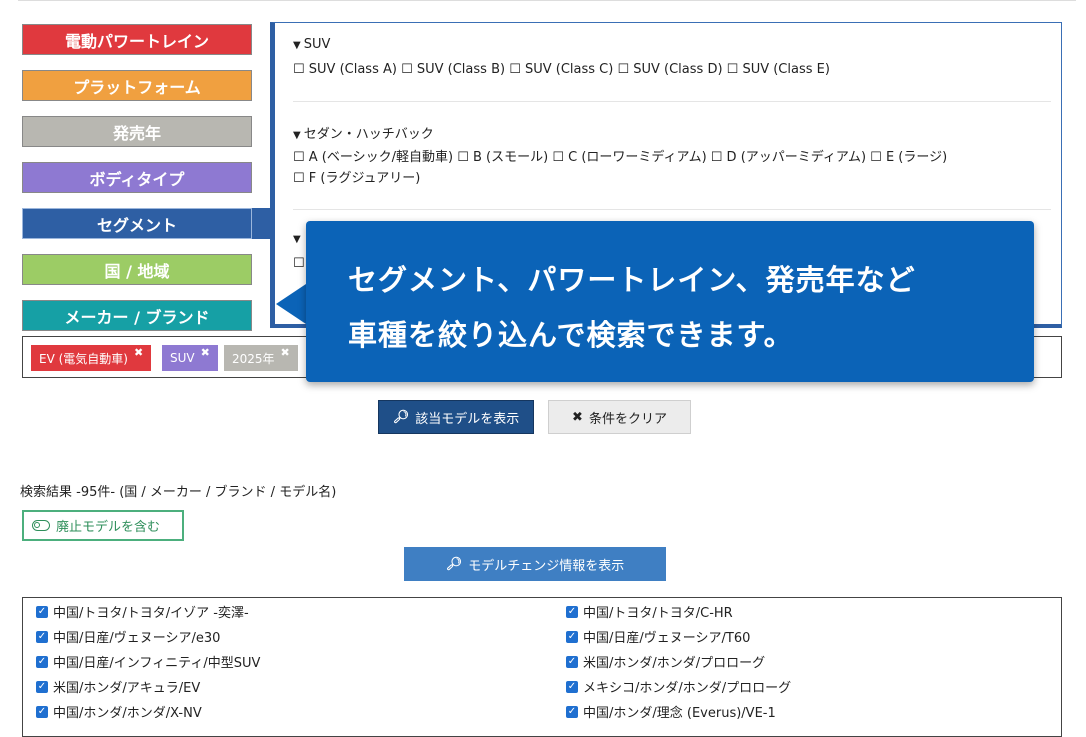  Describe the element at coordinates (128, 636) in the screenshot. I see `list-item: ✓ 中国/日産/ヴェヌーシア/e30` at that location.